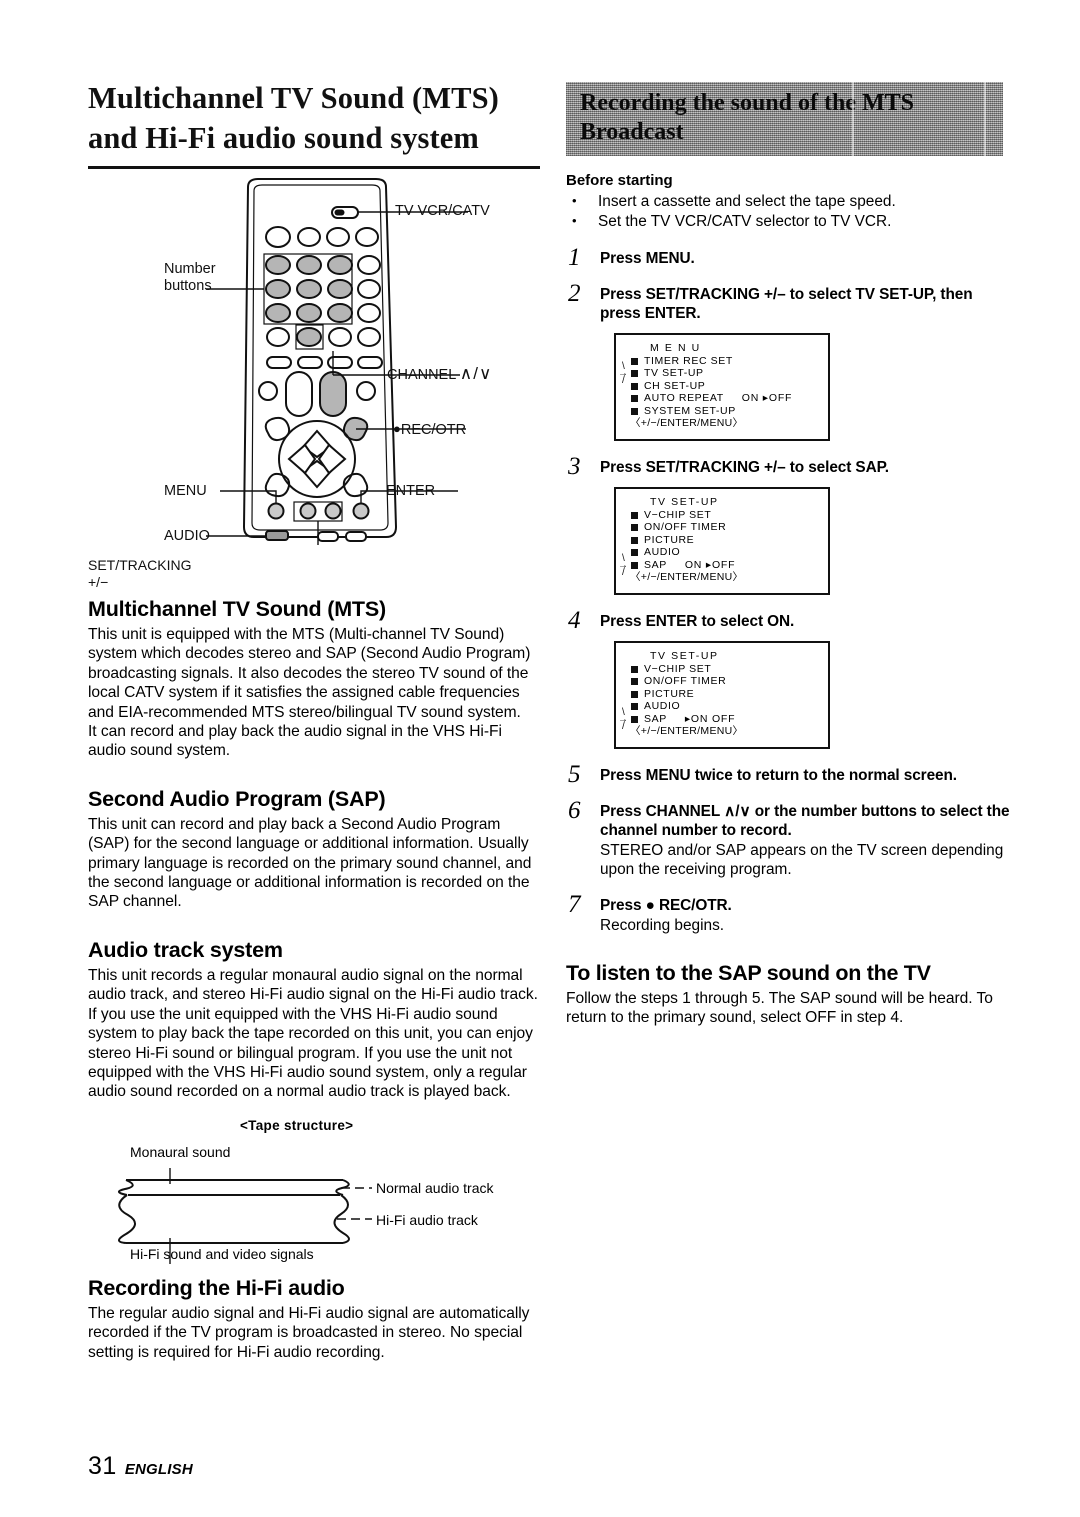 The height and width of the screenshot is (1517, 1080). What do you see at coordinates (624, 572) in the screenshot?
I see `osd2-blink-mark-2: /` at bounding box center [624, 572].